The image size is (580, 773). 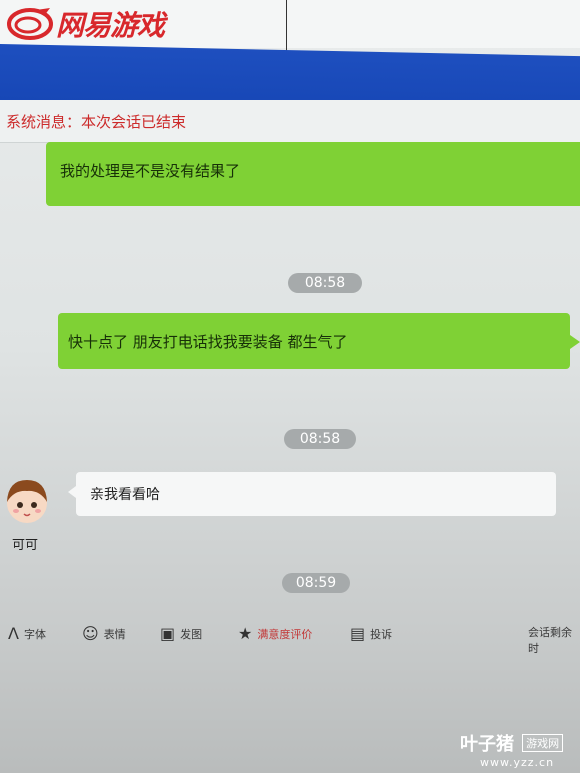 I want to click on rate-label: 满意度评价, so click(x=285, y=634).